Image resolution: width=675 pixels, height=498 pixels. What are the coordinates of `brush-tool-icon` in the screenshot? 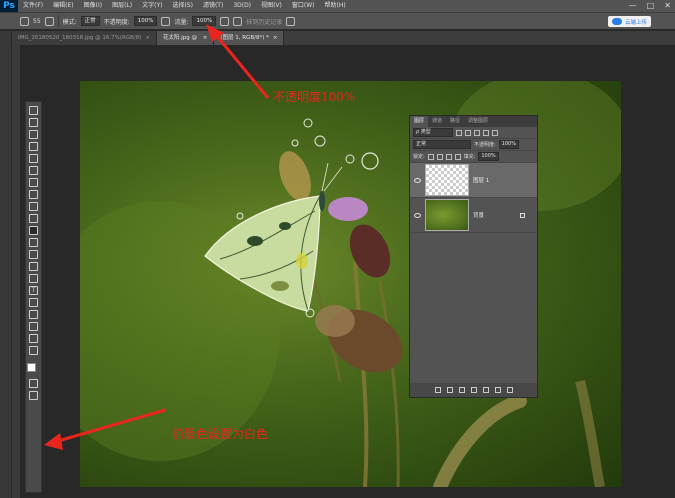 It's located at (33, 194).